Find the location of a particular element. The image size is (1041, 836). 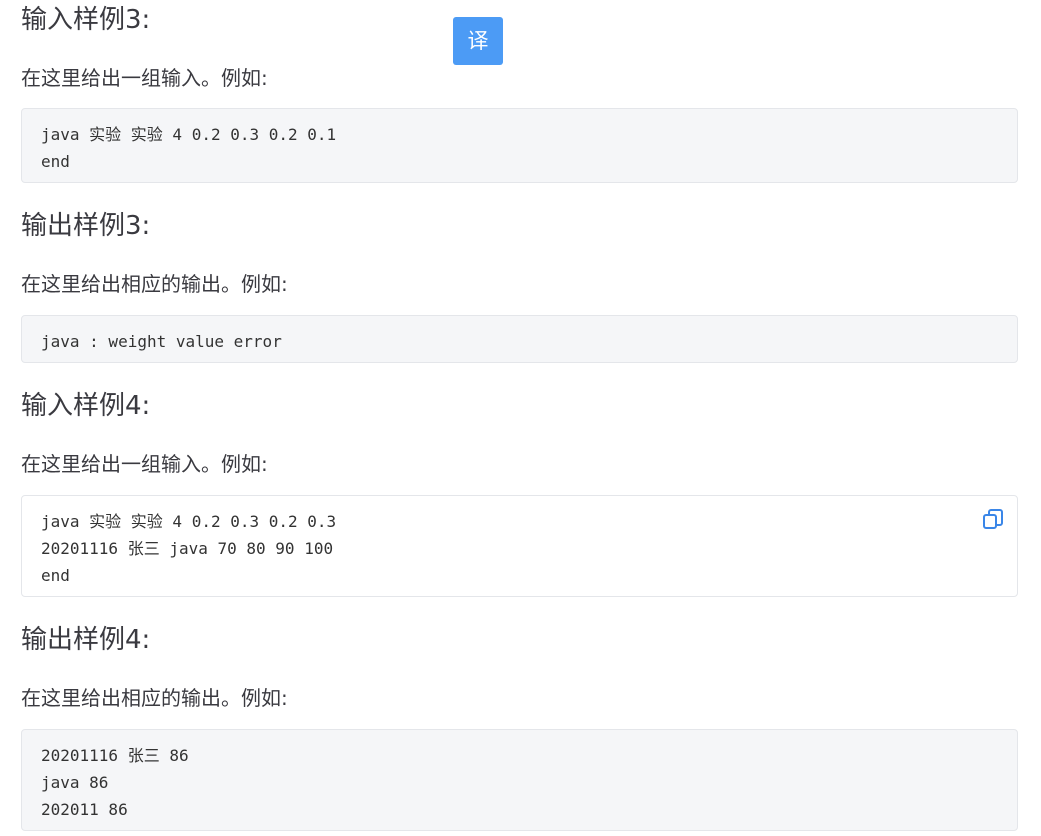

section-description-output-3: 在这里给出相应的输出。例如: is located at coordinates (154, 284).